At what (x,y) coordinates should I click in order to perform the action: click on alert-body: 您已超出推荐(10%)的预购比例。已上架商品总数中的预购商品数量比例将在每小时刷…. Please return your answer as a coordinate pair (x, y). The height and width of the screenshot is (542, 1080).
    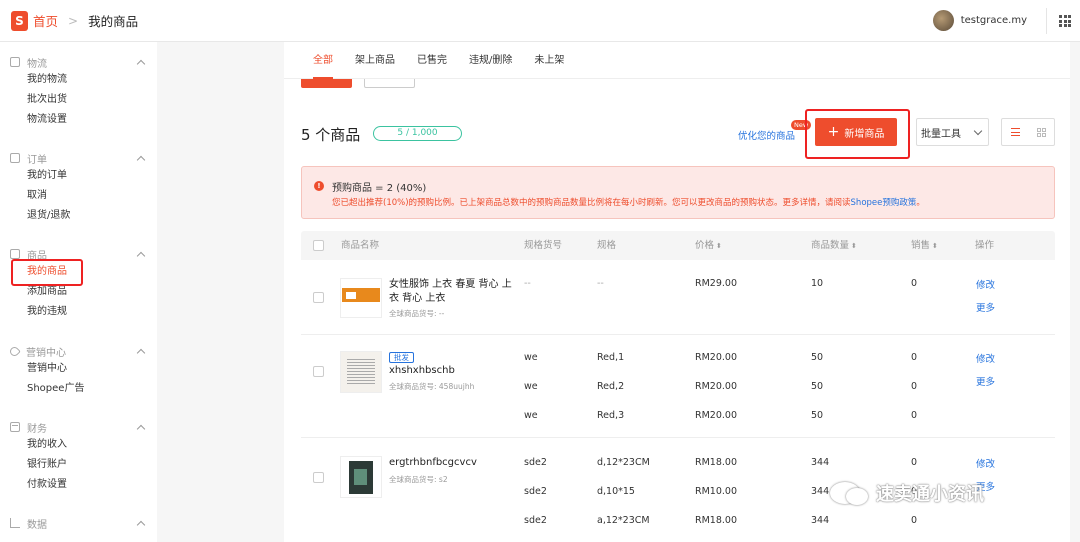
    Looking at the image, I should click on (628, 202).